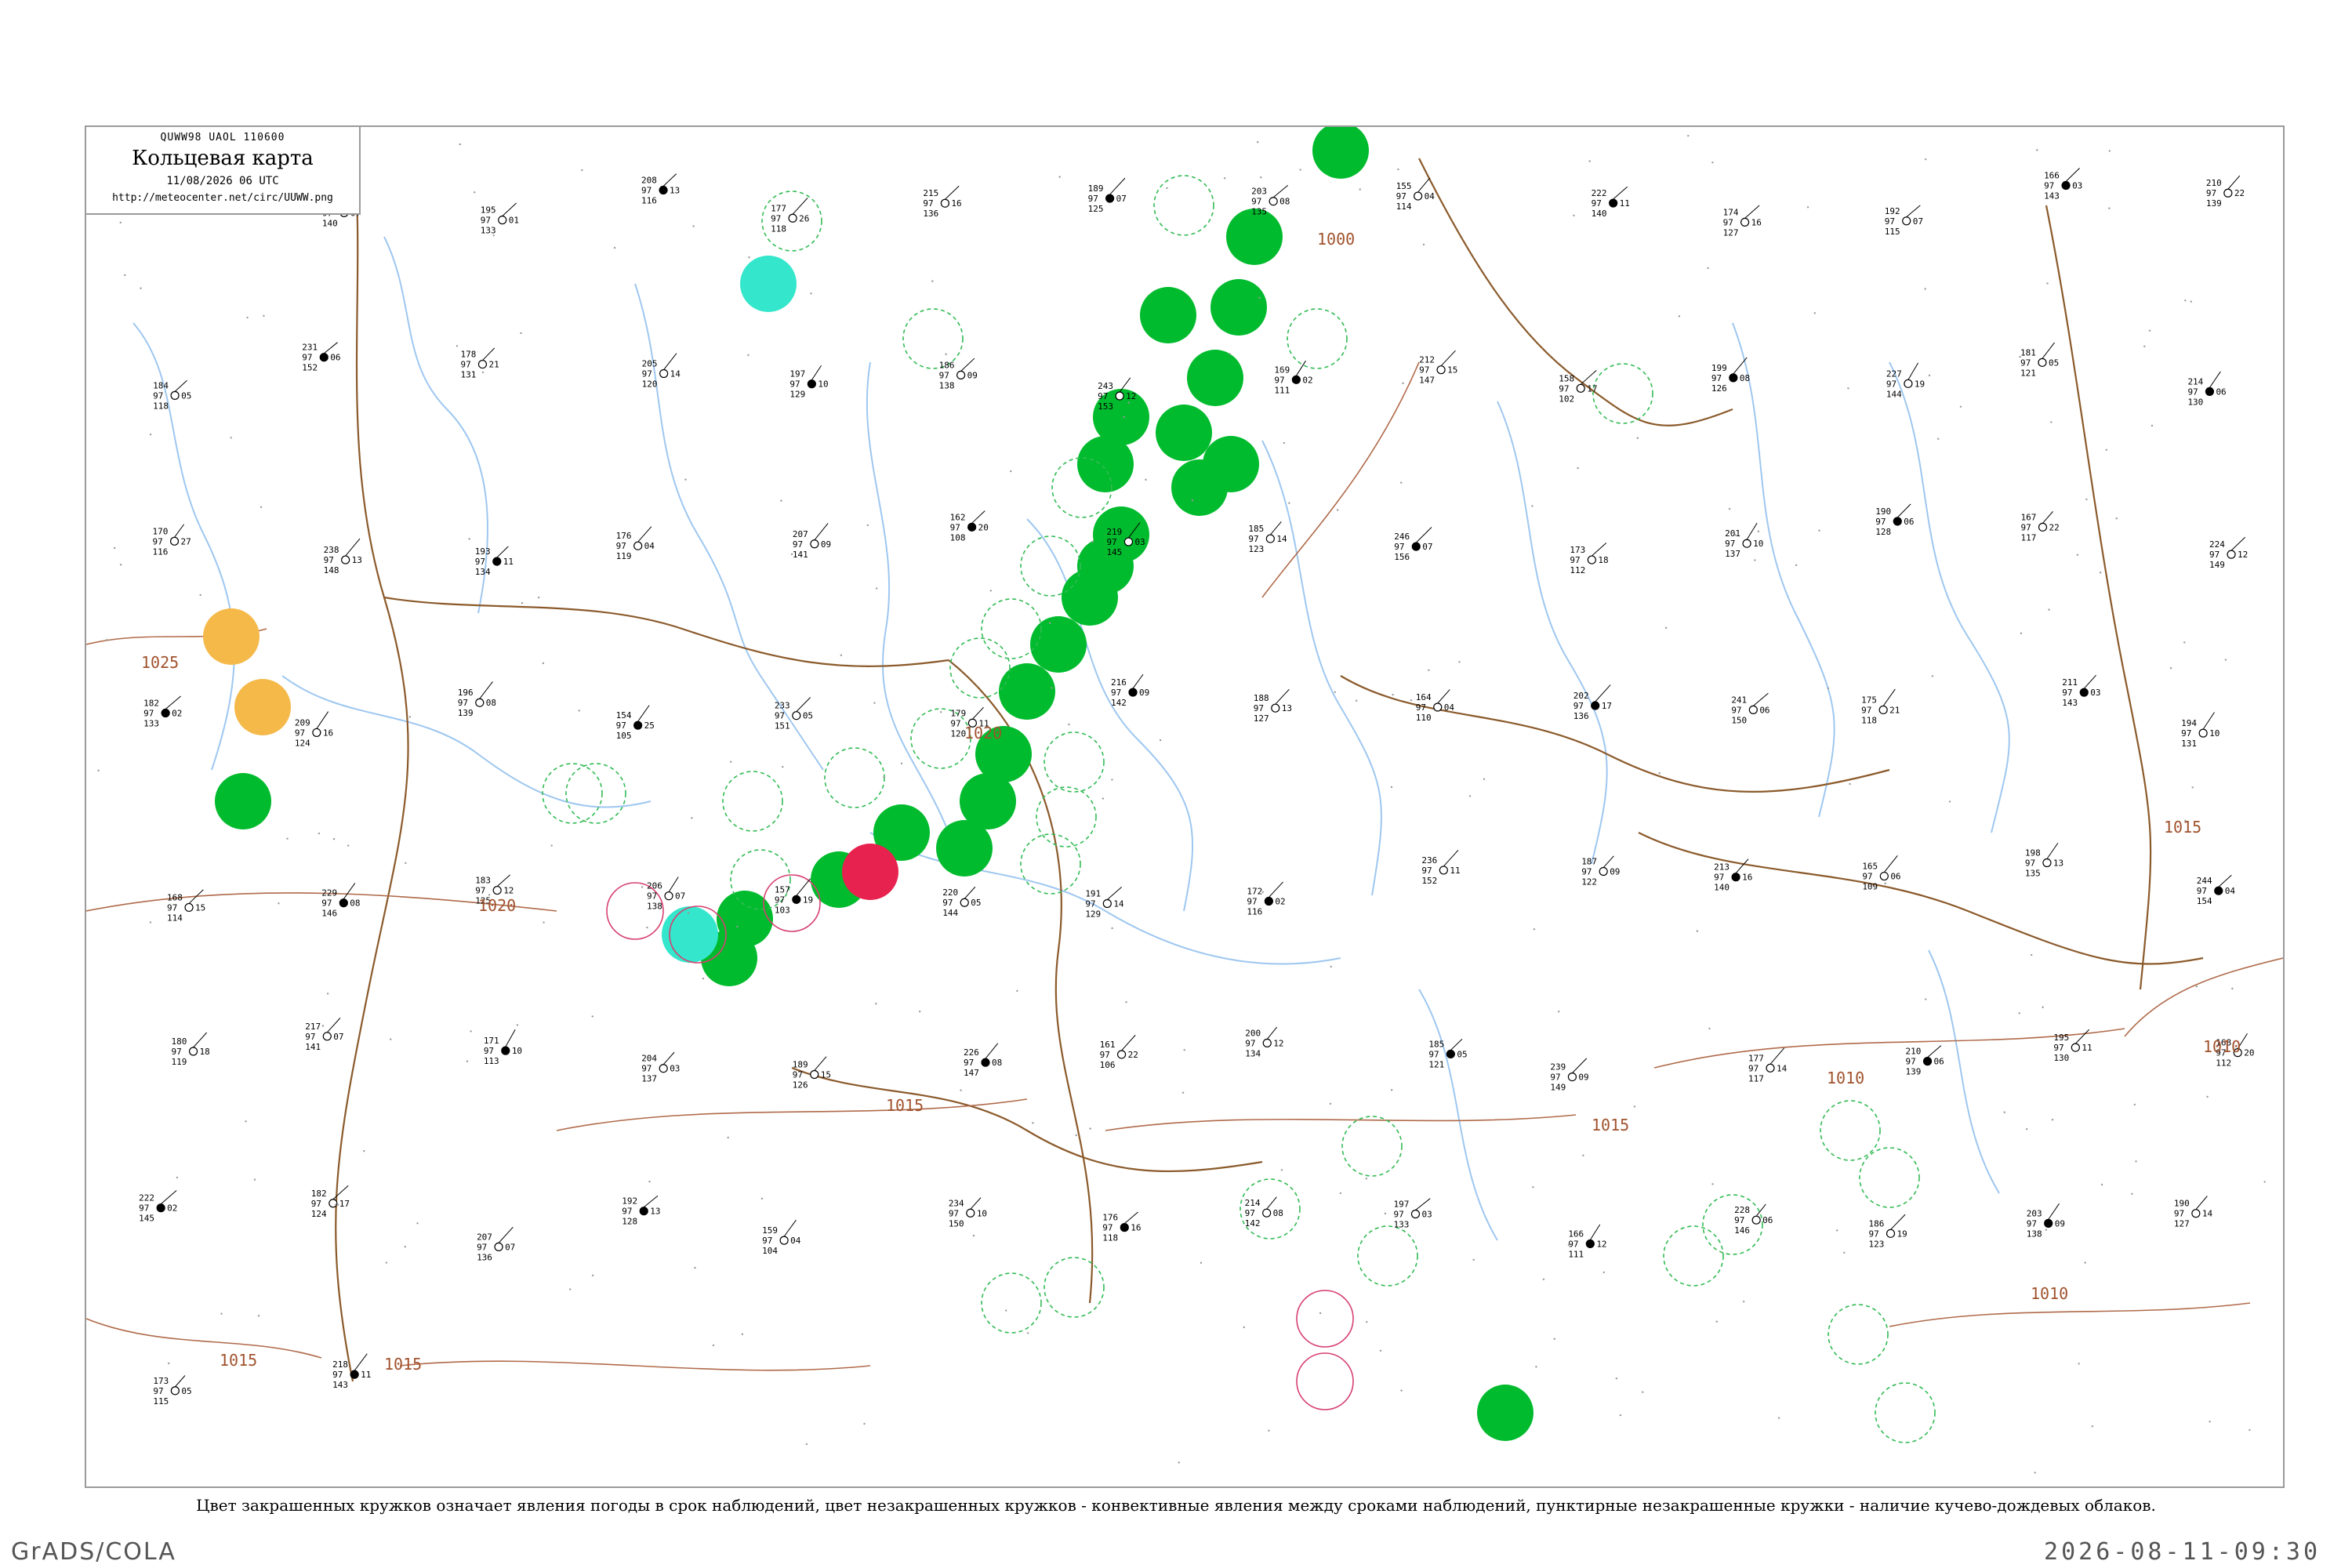  I want to click on station-plot: 21297 15 147, so click(1438, 368).